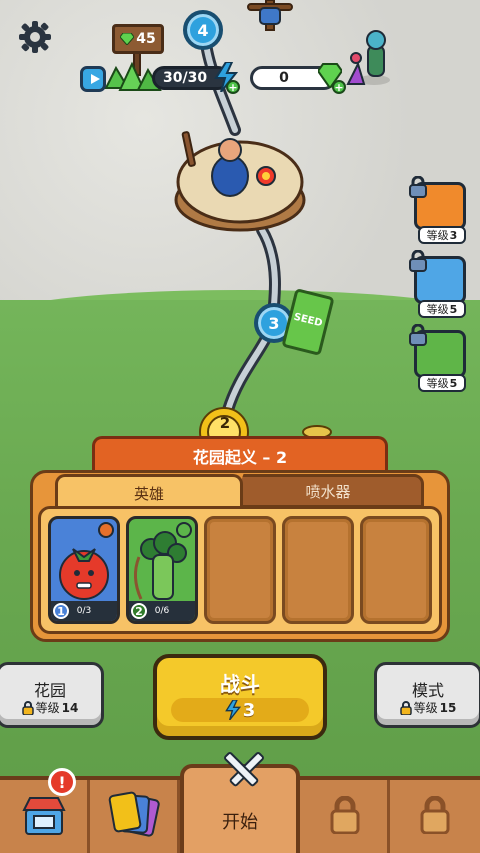 The image size is (480, 853). I want to click on level-node-number: 3, so click(274, 323).